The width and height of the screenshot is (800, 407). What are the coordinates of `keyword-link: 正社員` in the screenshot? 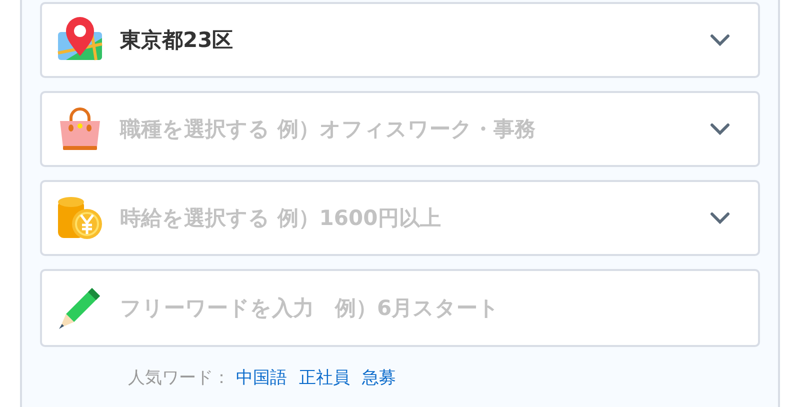 It's located at (324, 377).